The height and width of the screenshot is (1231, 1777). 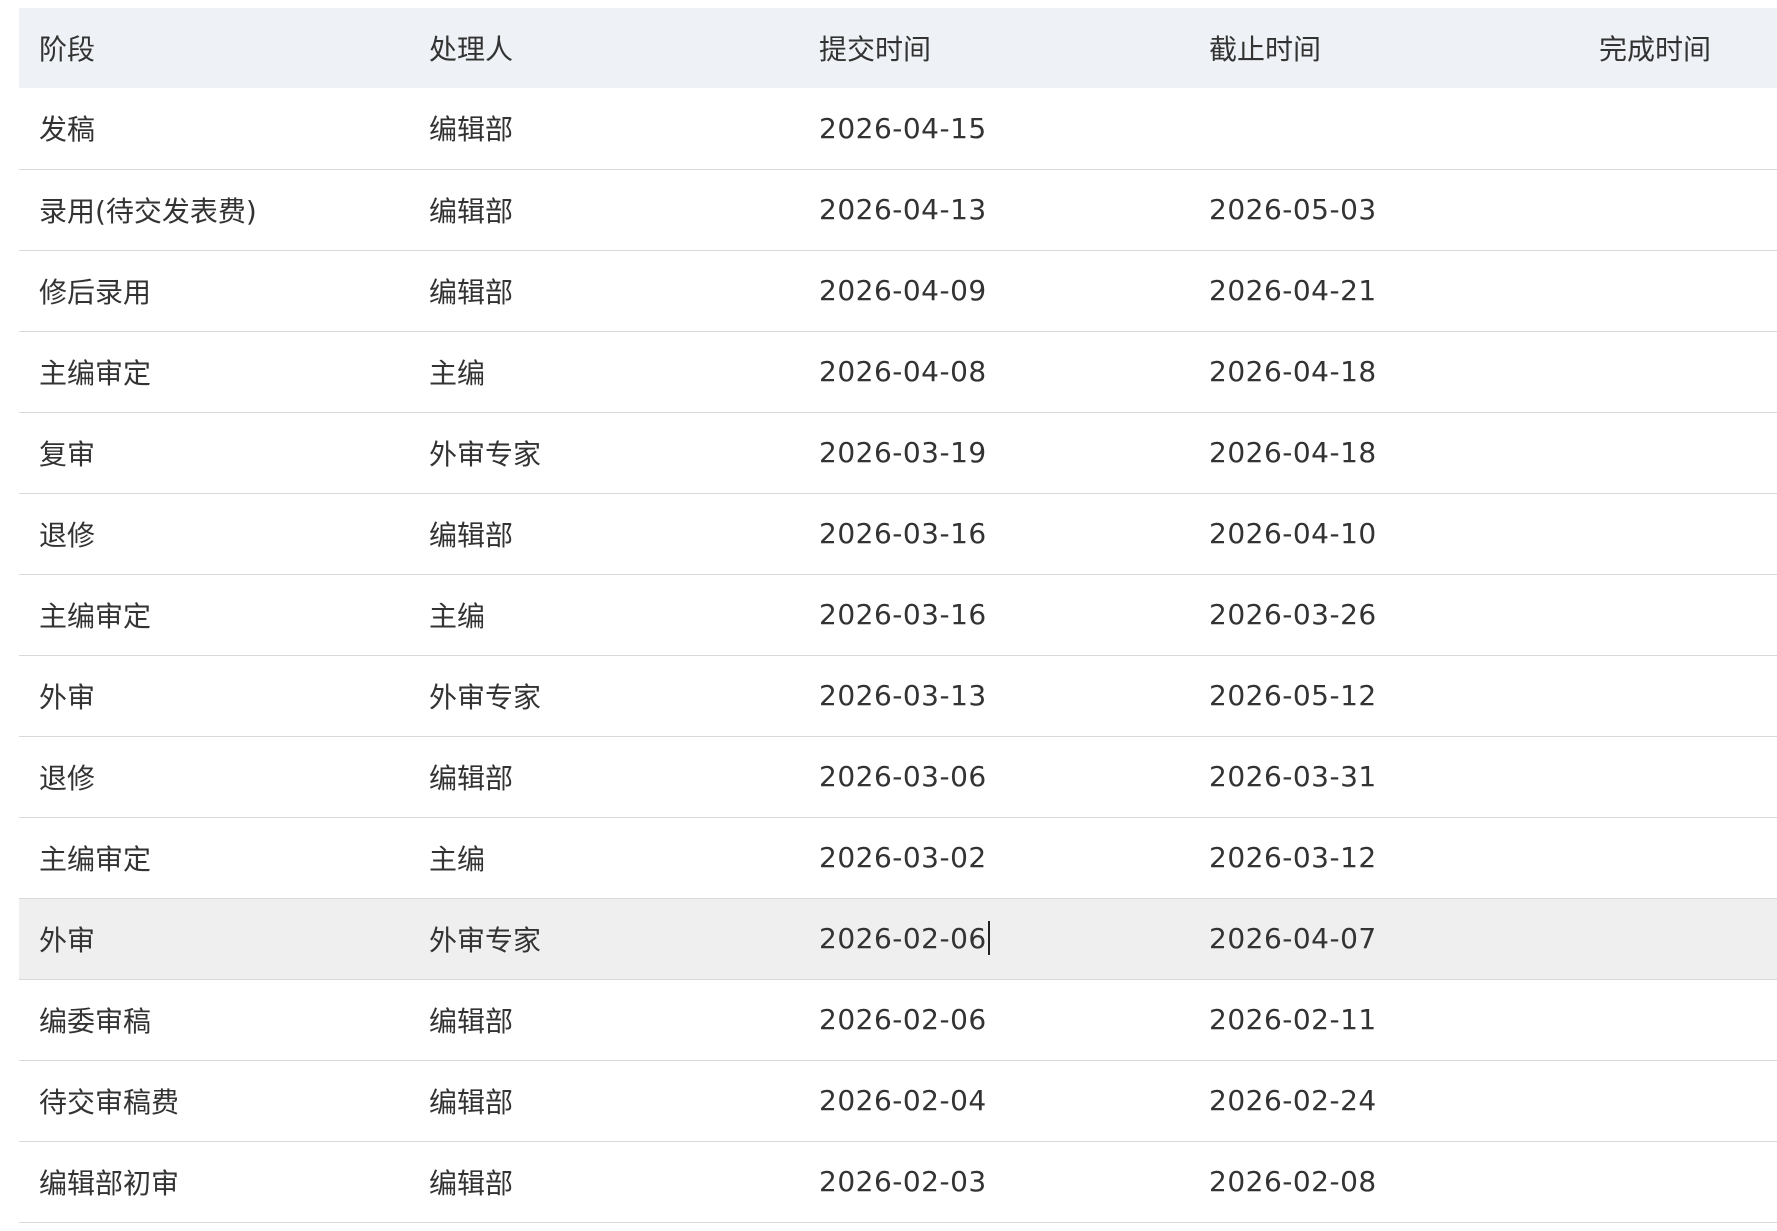 What do you see at coordinates (604, 48) in the screenshot?
I see `column-header-handler: 处理人` at bounding box center [604, 48].